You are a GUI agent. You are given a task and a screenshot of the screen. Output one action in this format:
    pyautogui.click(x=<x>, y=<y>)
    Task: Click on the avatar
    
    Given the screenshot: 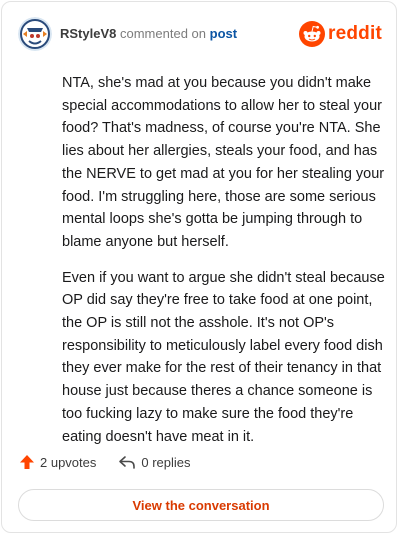 What is the action you would take?
    pyautogui.click(x=35, y=34)
    